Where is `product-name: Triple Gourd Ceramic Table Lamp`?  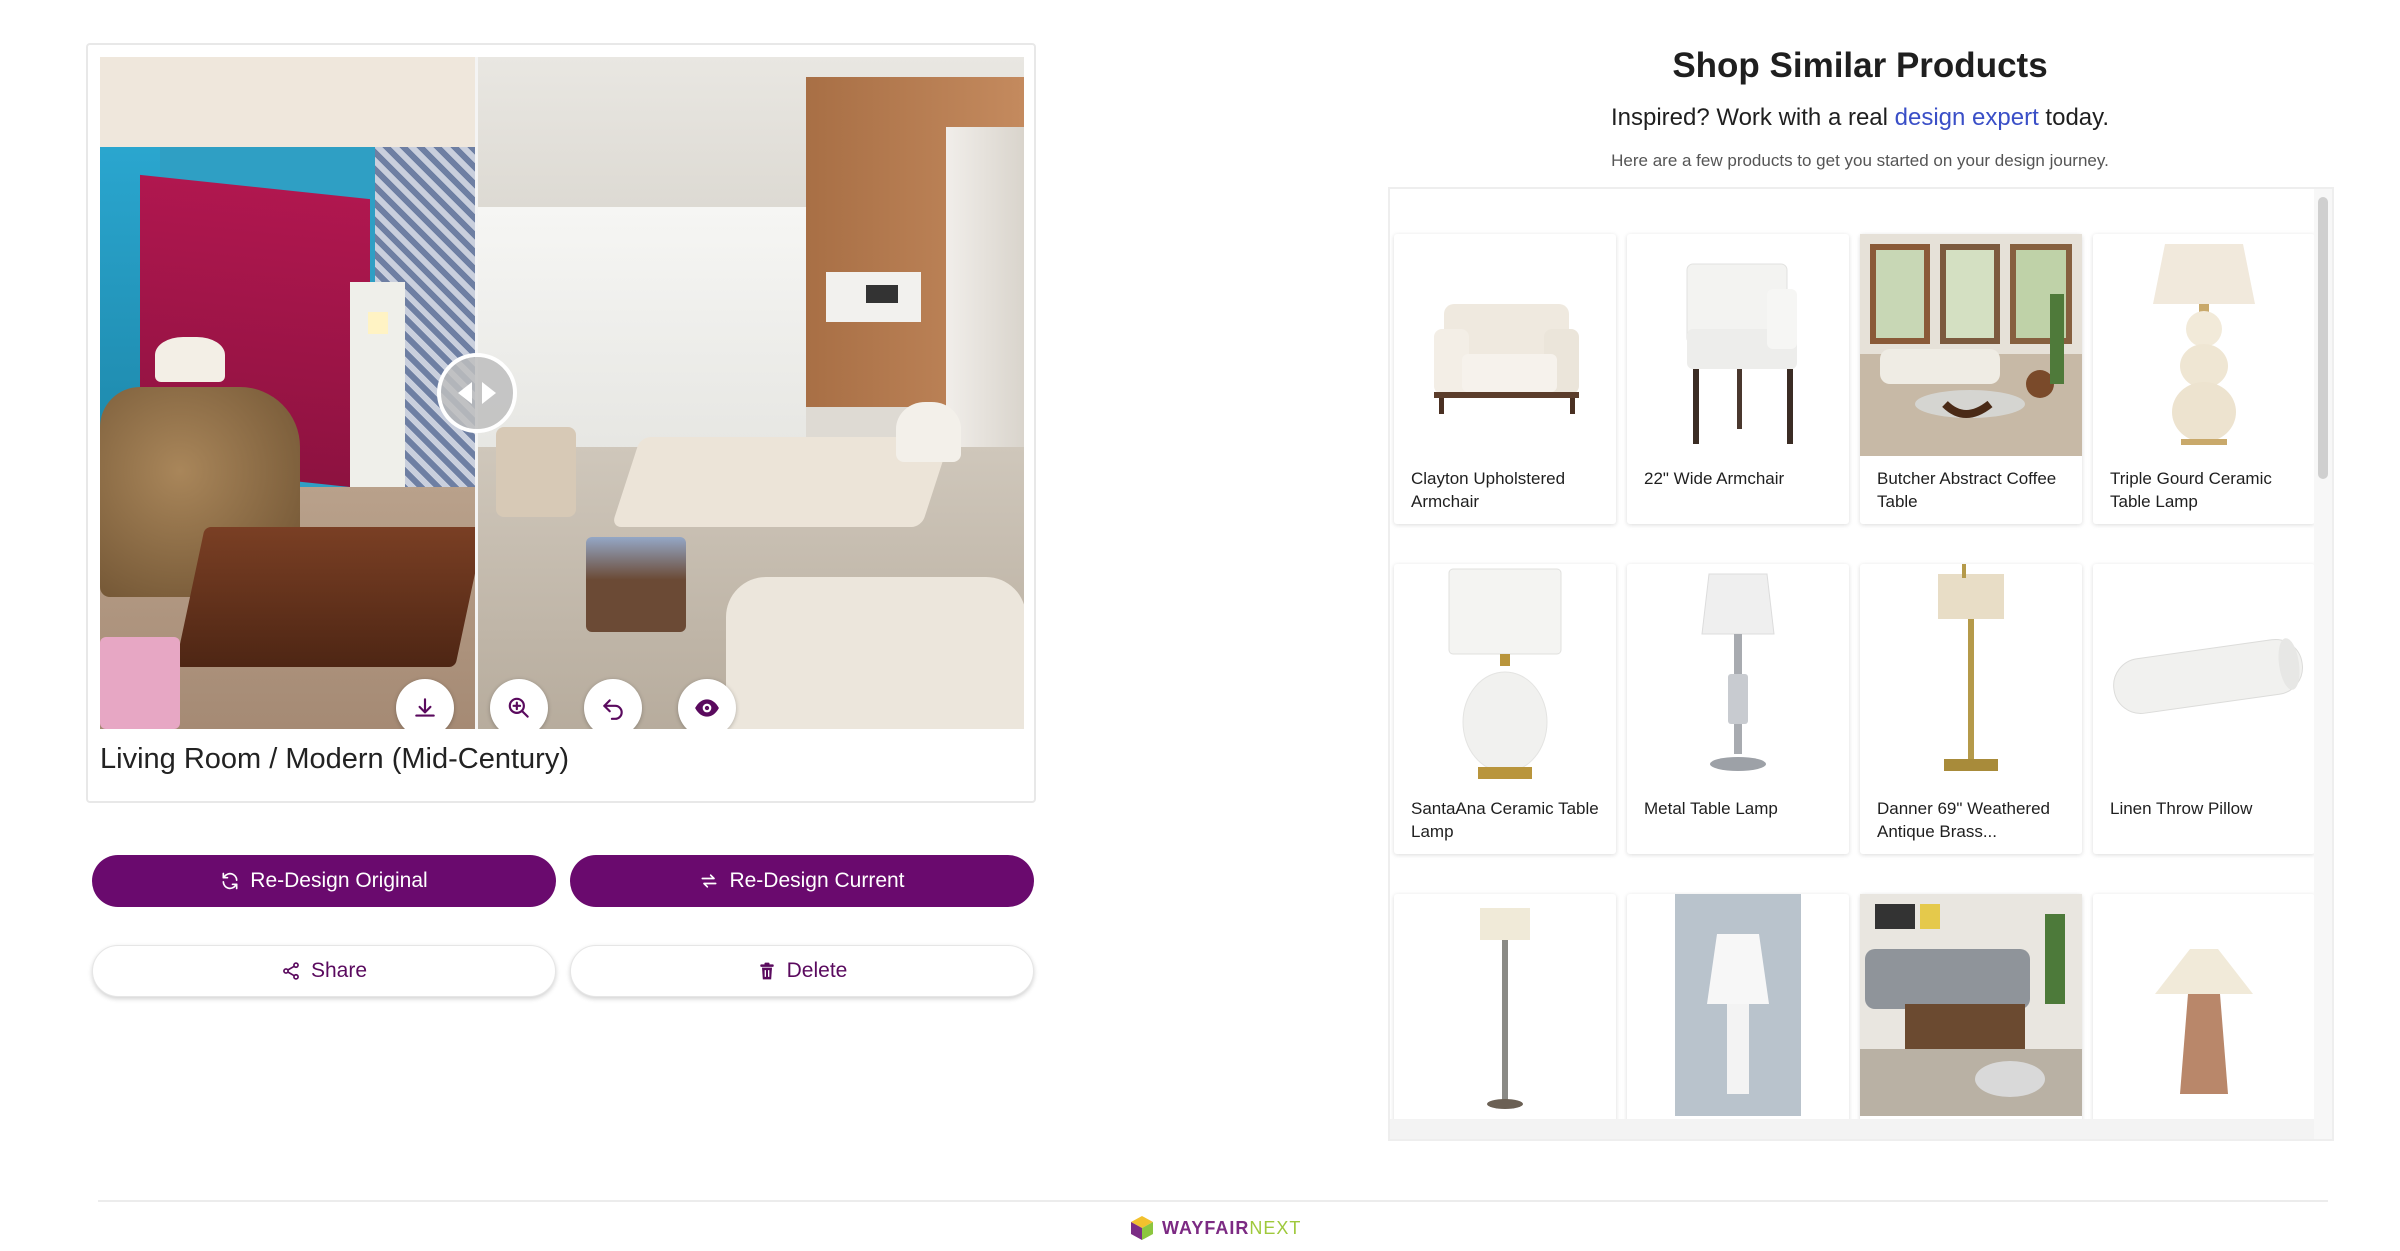
product-name: Triple Gourd Ceramic Table Lamp is located at coordinates (2191, 490).